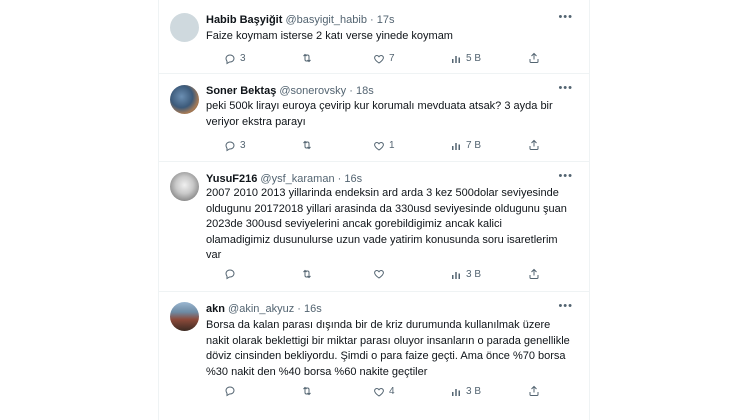 The width and height of the screenshot is (730, 420). I want to click on tweet-actions: 3 7 5 B, so click(386, 59).